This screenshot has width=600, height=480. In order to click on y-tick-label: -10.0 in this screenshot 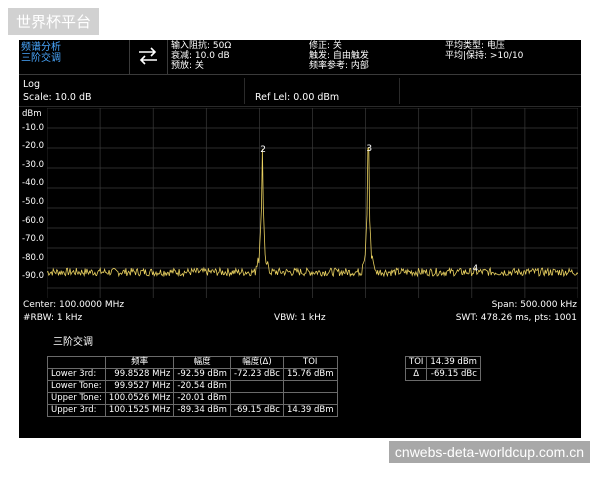, I will do `click(33, 128)`.